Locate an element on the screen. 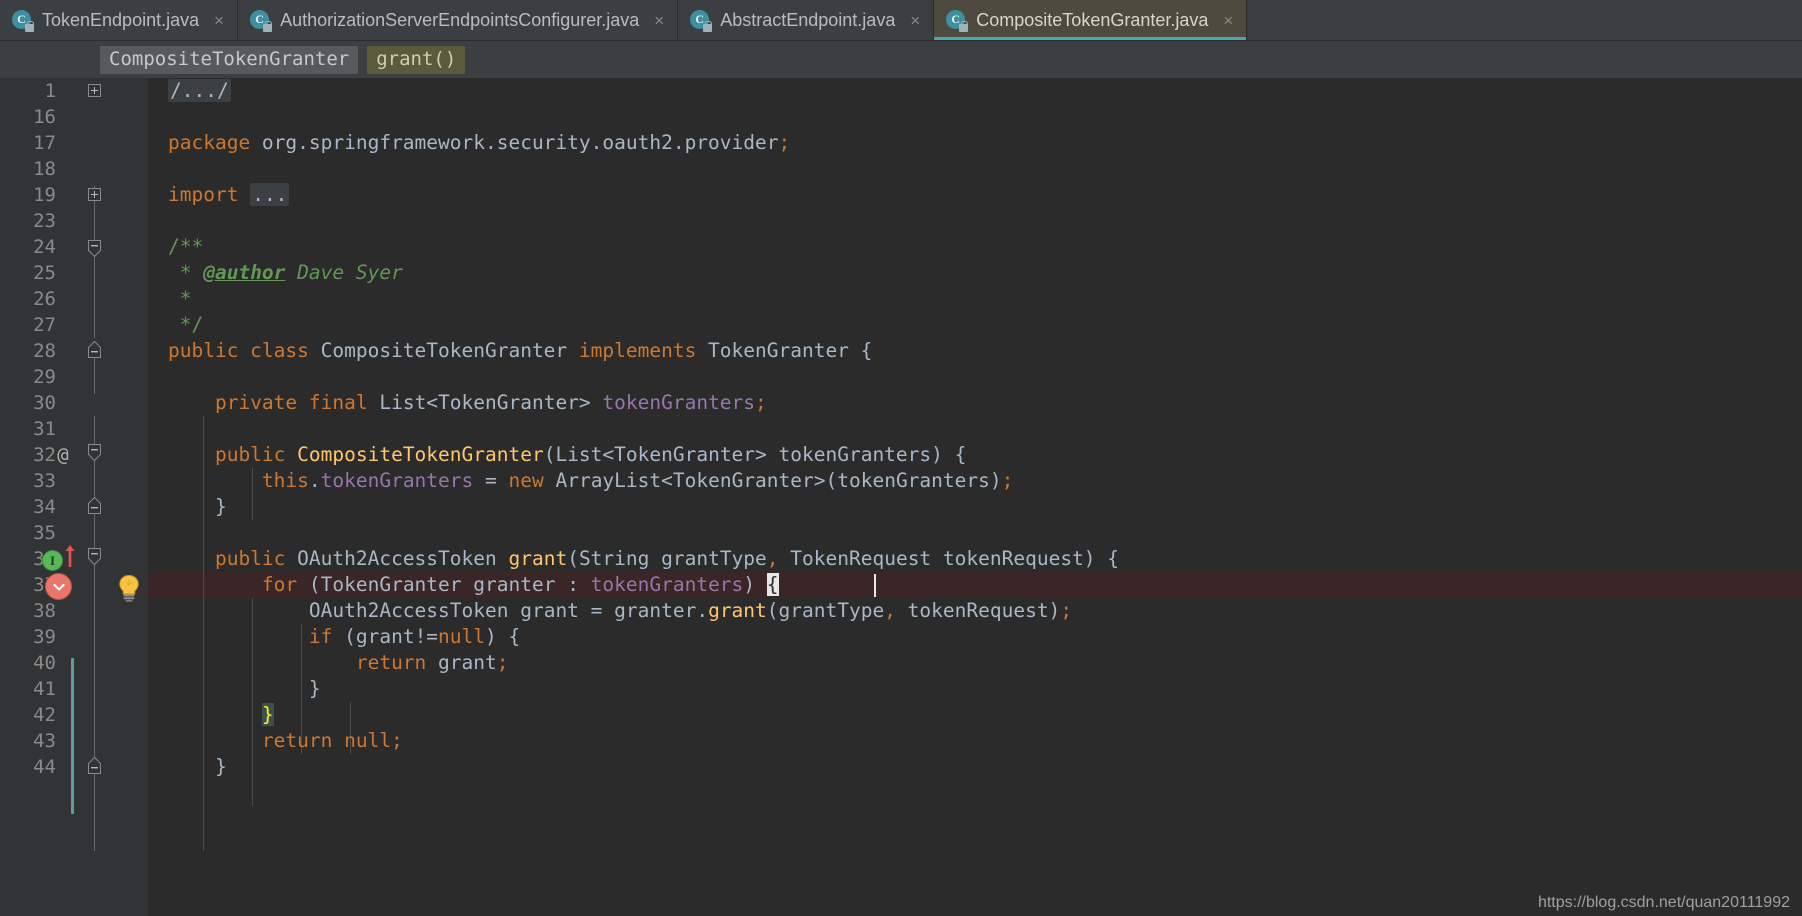 This screenshot has height=916, width=1802. folded-comment-placeholder: /.../ is located at coordinates (199, 90).